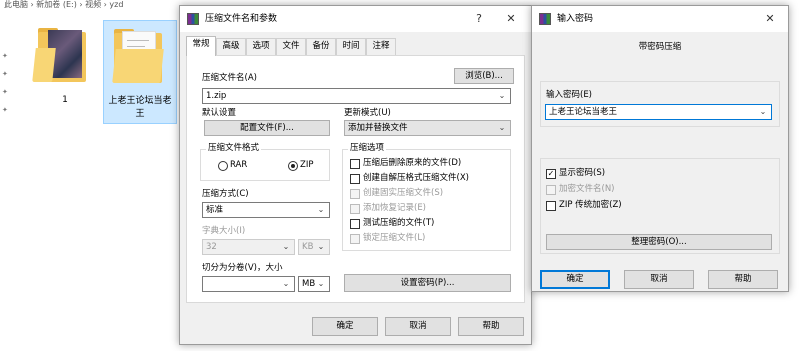 Image resolution: width=800 pixels, height=351 pixels. What do you see at coordinates (355, 239) in the screenshot?
I see `lock-checkbox` at bounding box center [355, 239].